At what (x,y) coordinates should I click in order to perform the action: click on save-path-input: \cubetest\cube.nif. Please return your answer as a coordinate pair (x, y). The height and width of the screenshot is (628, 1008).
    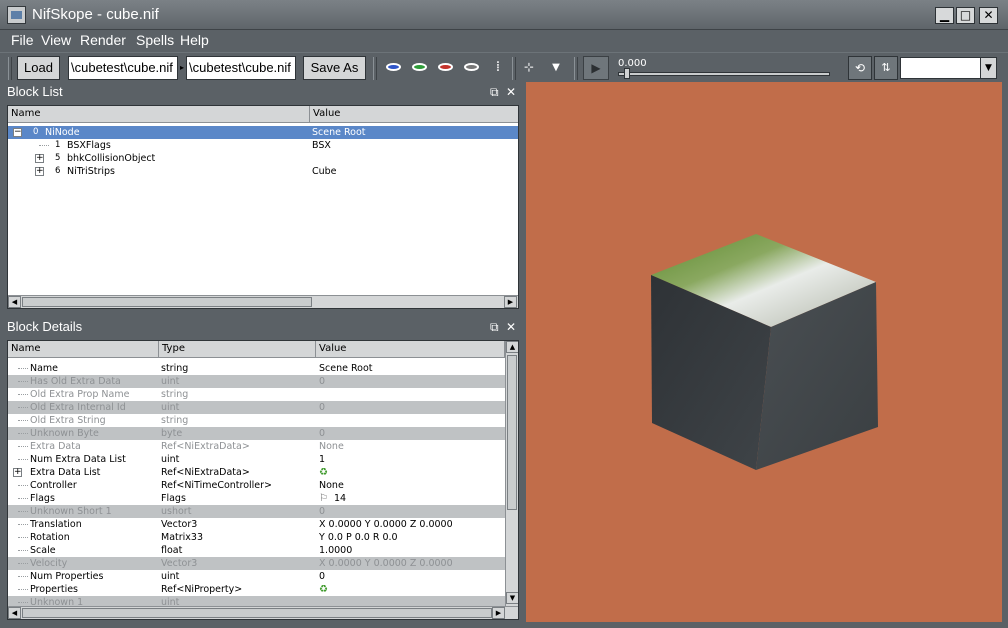
    Looking at the image, I should click on (241, 68).